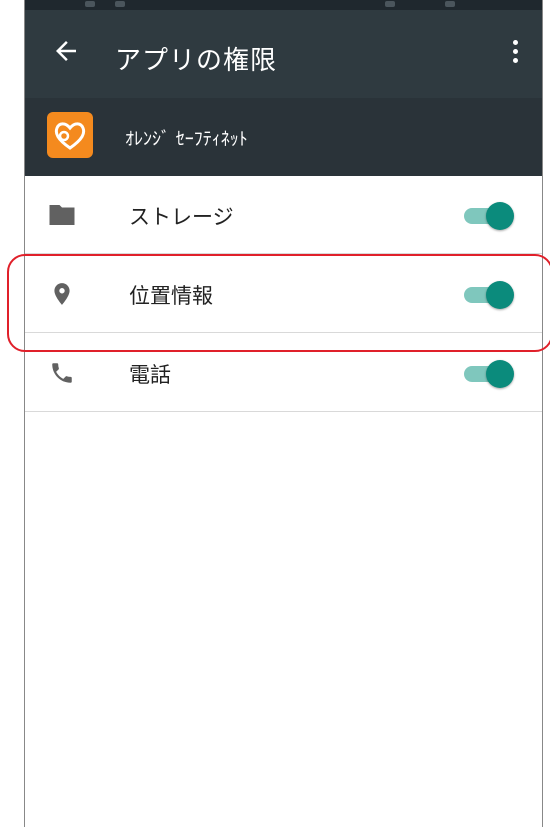 The image size is (550, 827). Describe the element at coordinates (181, 217) in the screenshot. I see `permission-label: ストレージ` at that location.